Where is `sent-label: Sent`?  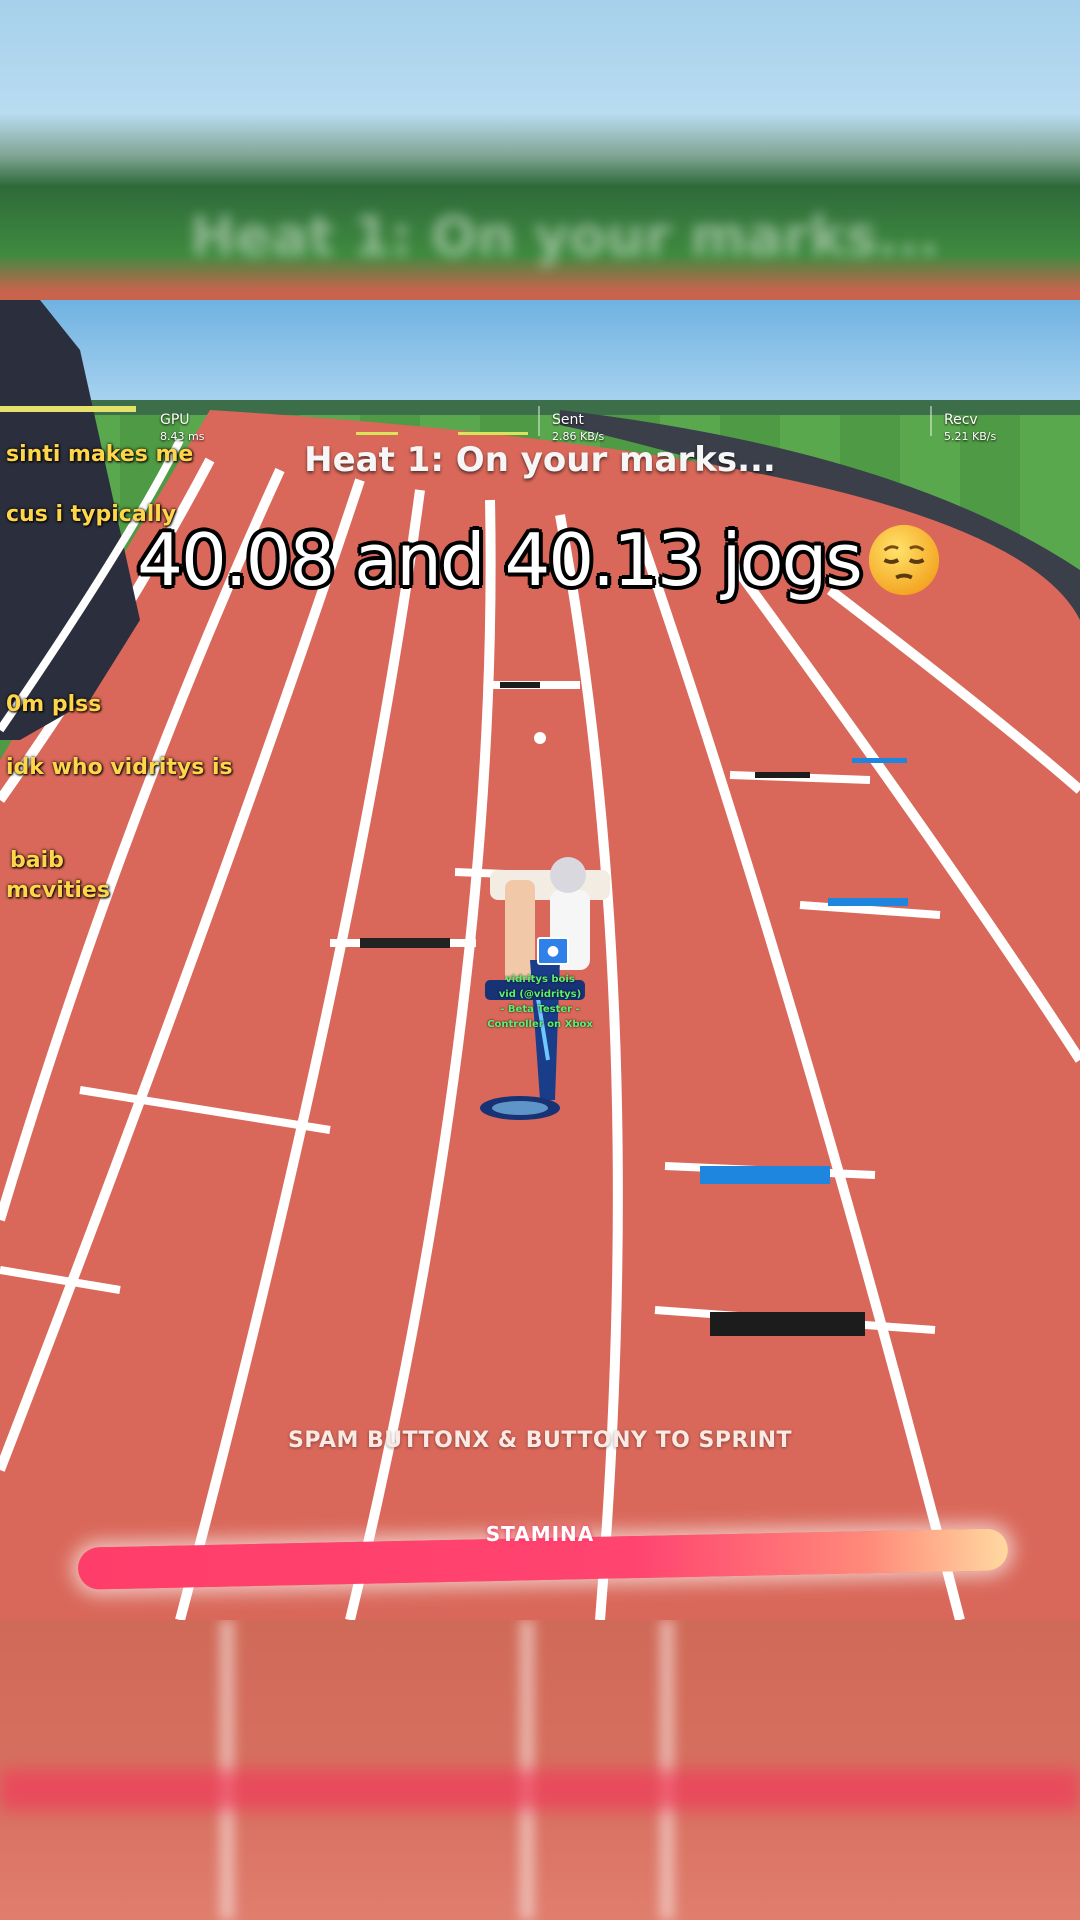
sent-label: Sent is located at coordinates (568, 420).